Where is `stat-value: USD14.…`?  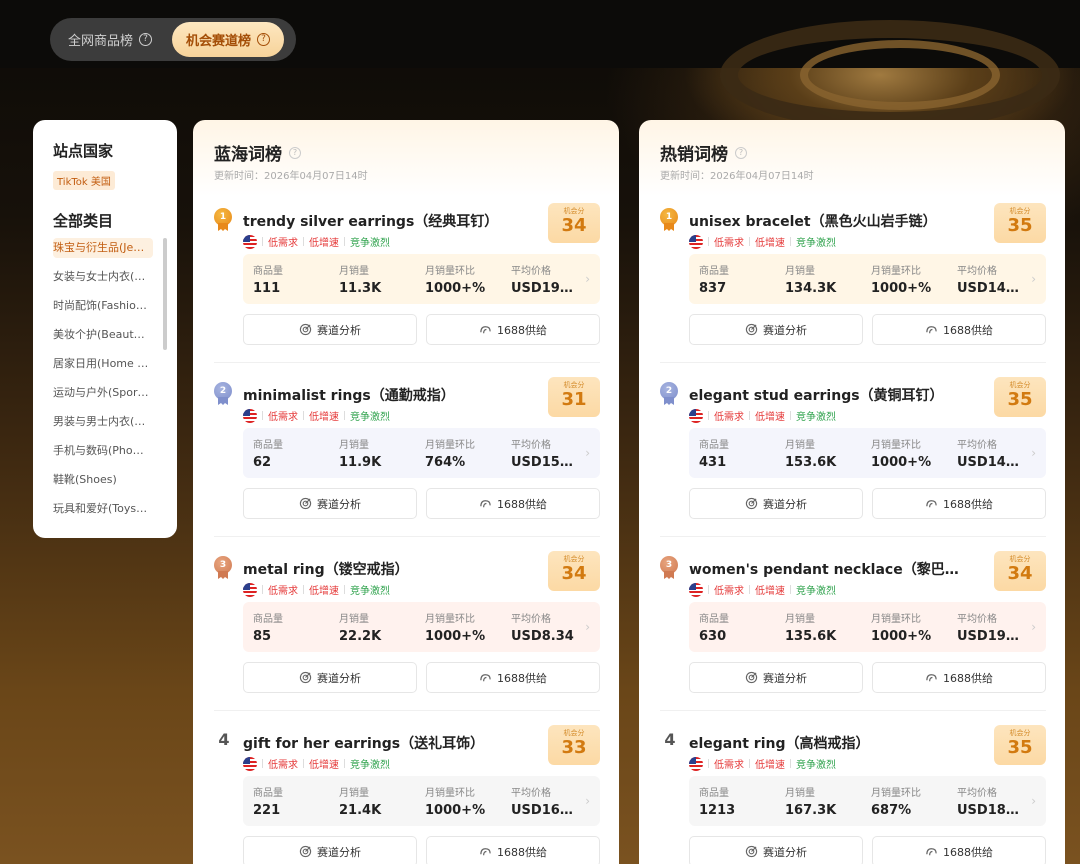 stat-value: USD14.… is located at coordinates (990, 462).